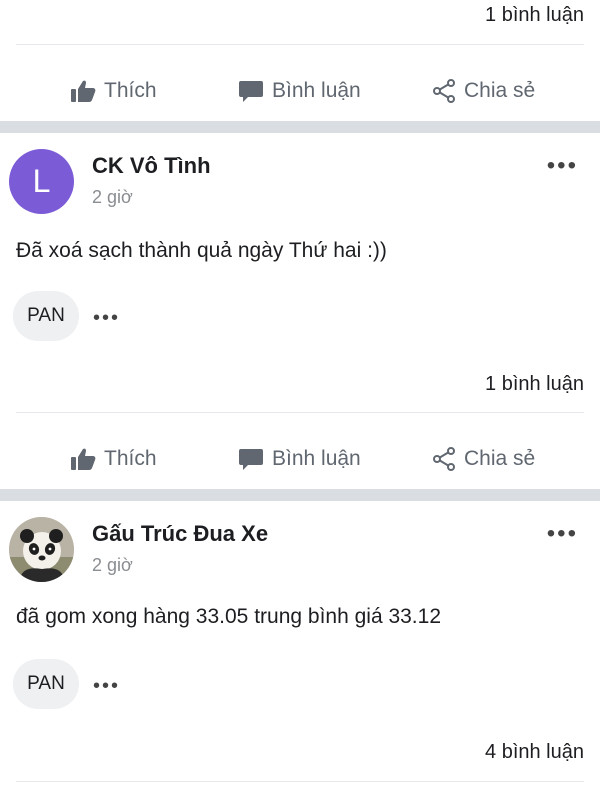 Image resolution: width=600 pixels, height=800 pixels. I want to click on avatar, so click(41, 549).